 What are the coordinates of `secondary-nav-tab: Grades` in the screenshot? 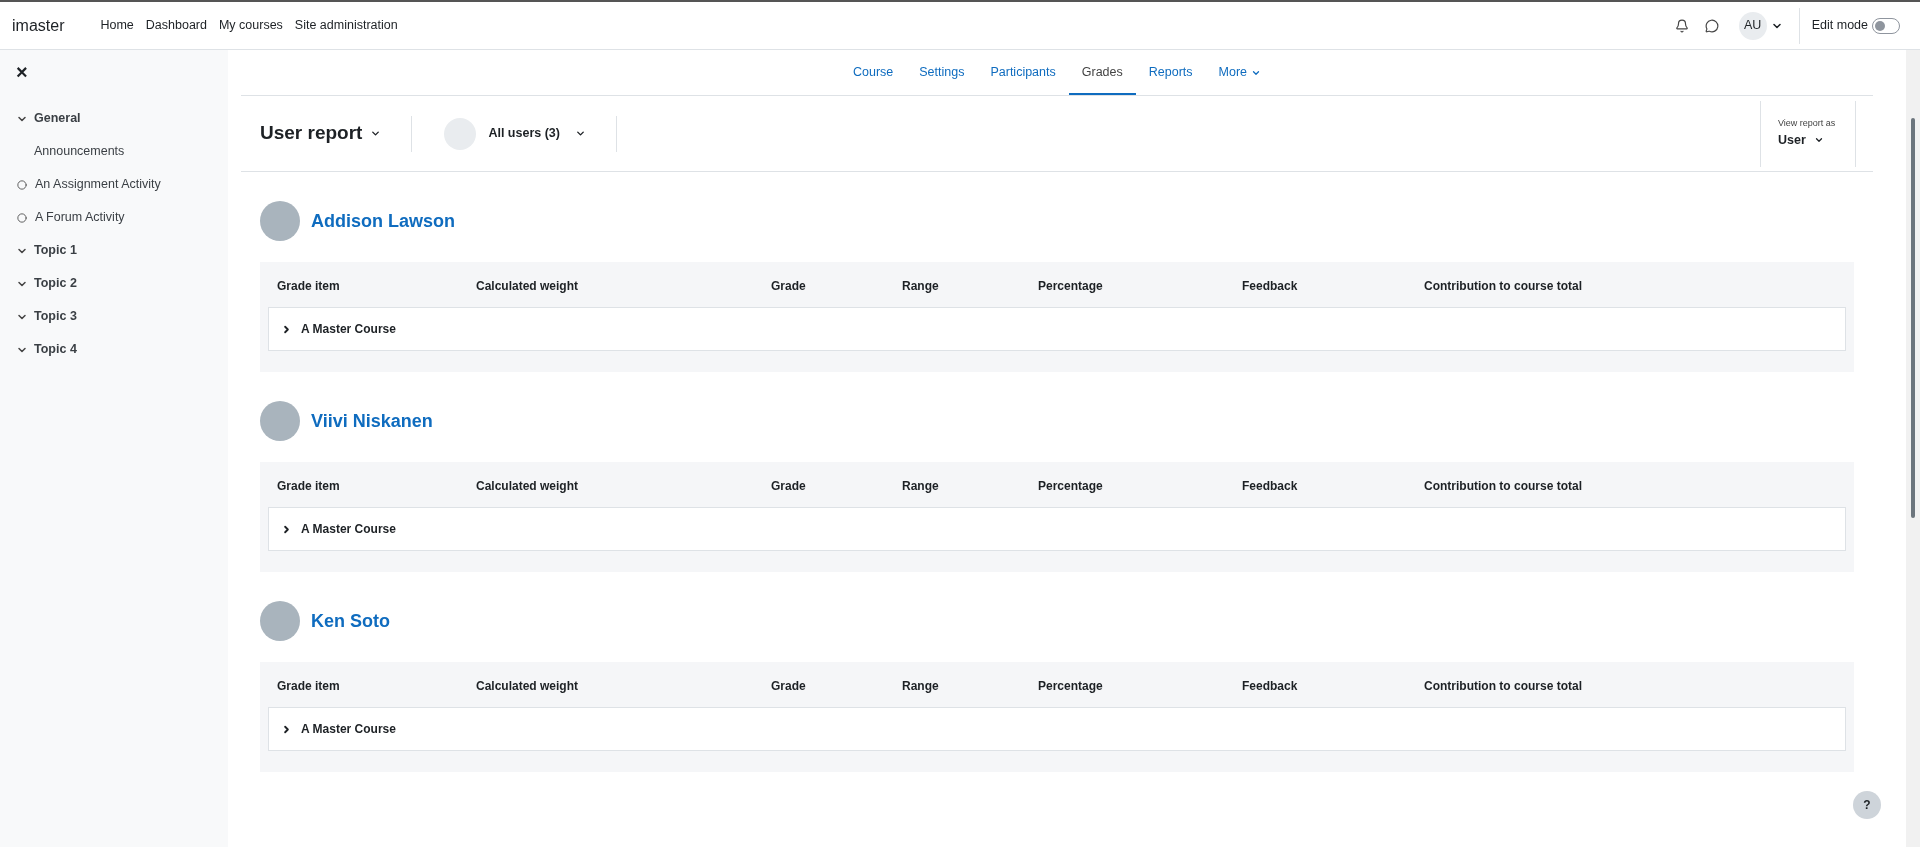 It's located at (1102, 73).